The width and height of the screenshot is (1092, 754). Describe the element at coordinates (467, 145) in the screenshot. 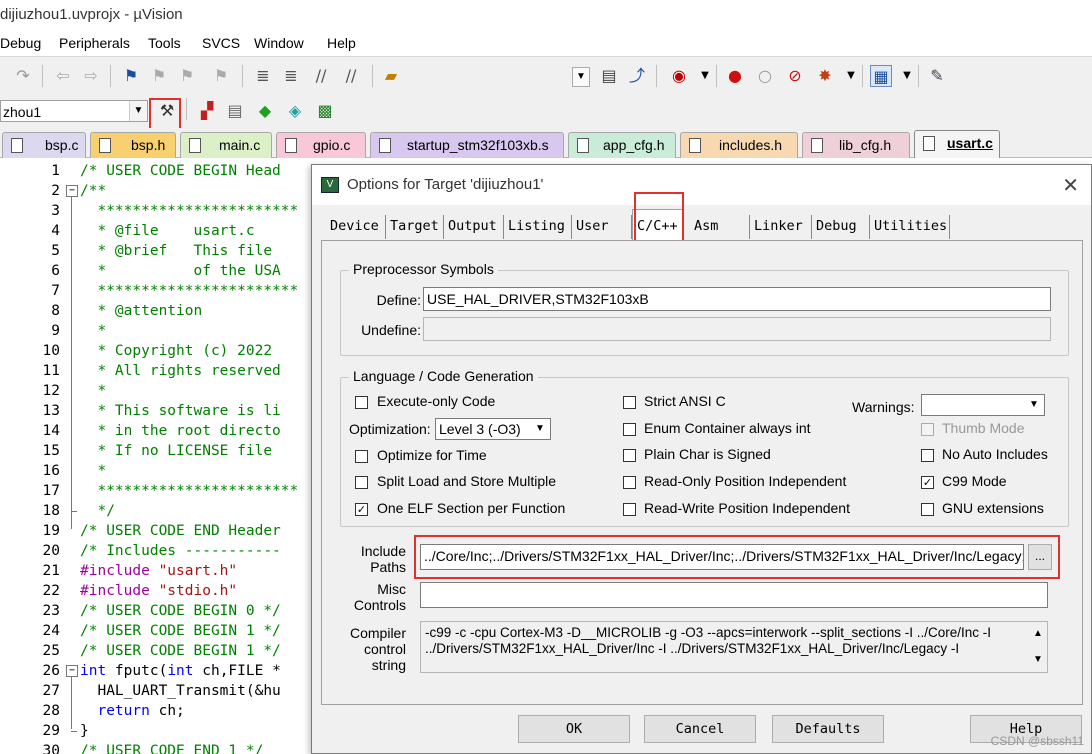

I see `file-tab: startup_stm32f103xb.s` at that location.